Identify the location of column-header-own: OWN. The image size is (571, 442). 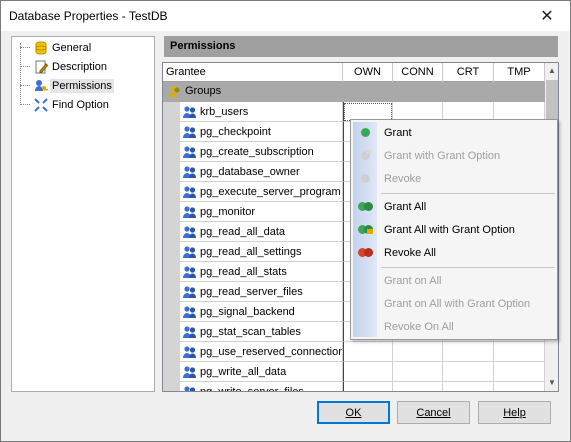
(368, 72).